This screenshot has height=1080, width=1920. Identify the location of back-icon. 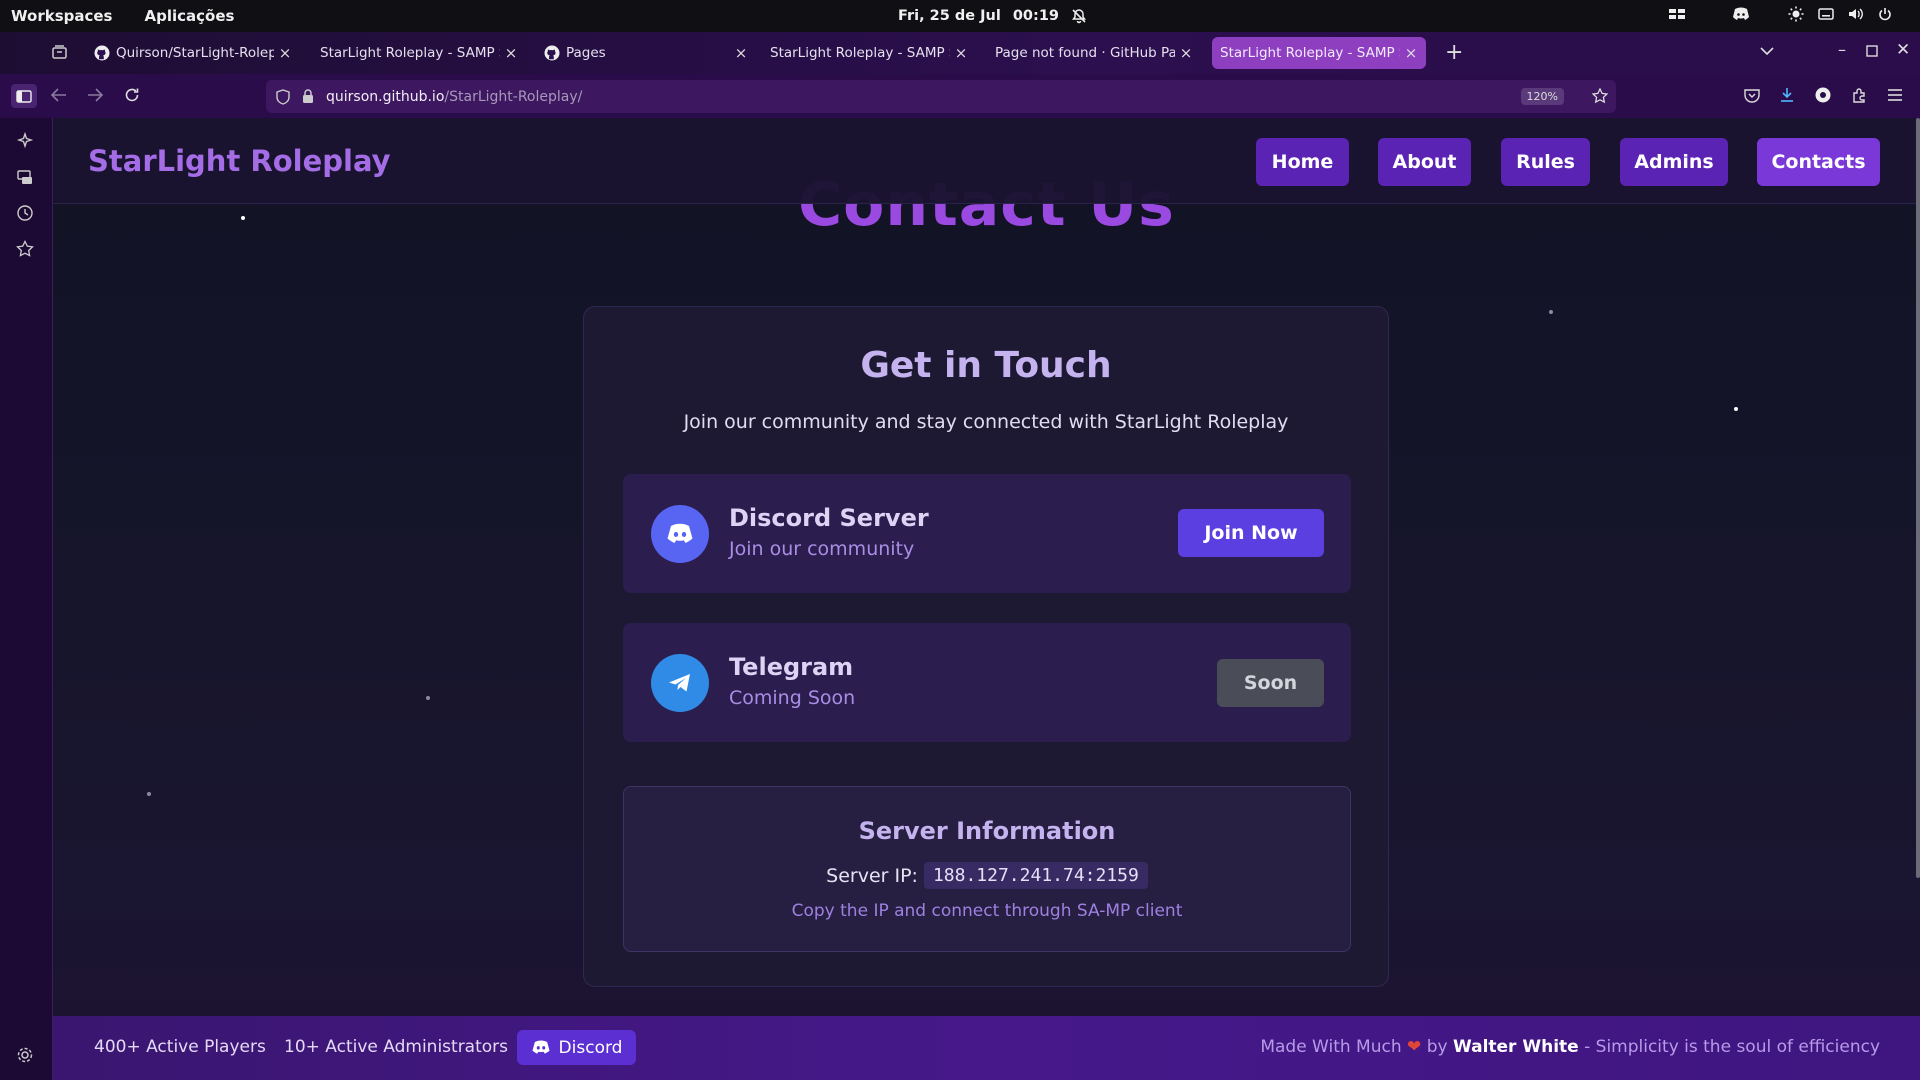
(59, 95).